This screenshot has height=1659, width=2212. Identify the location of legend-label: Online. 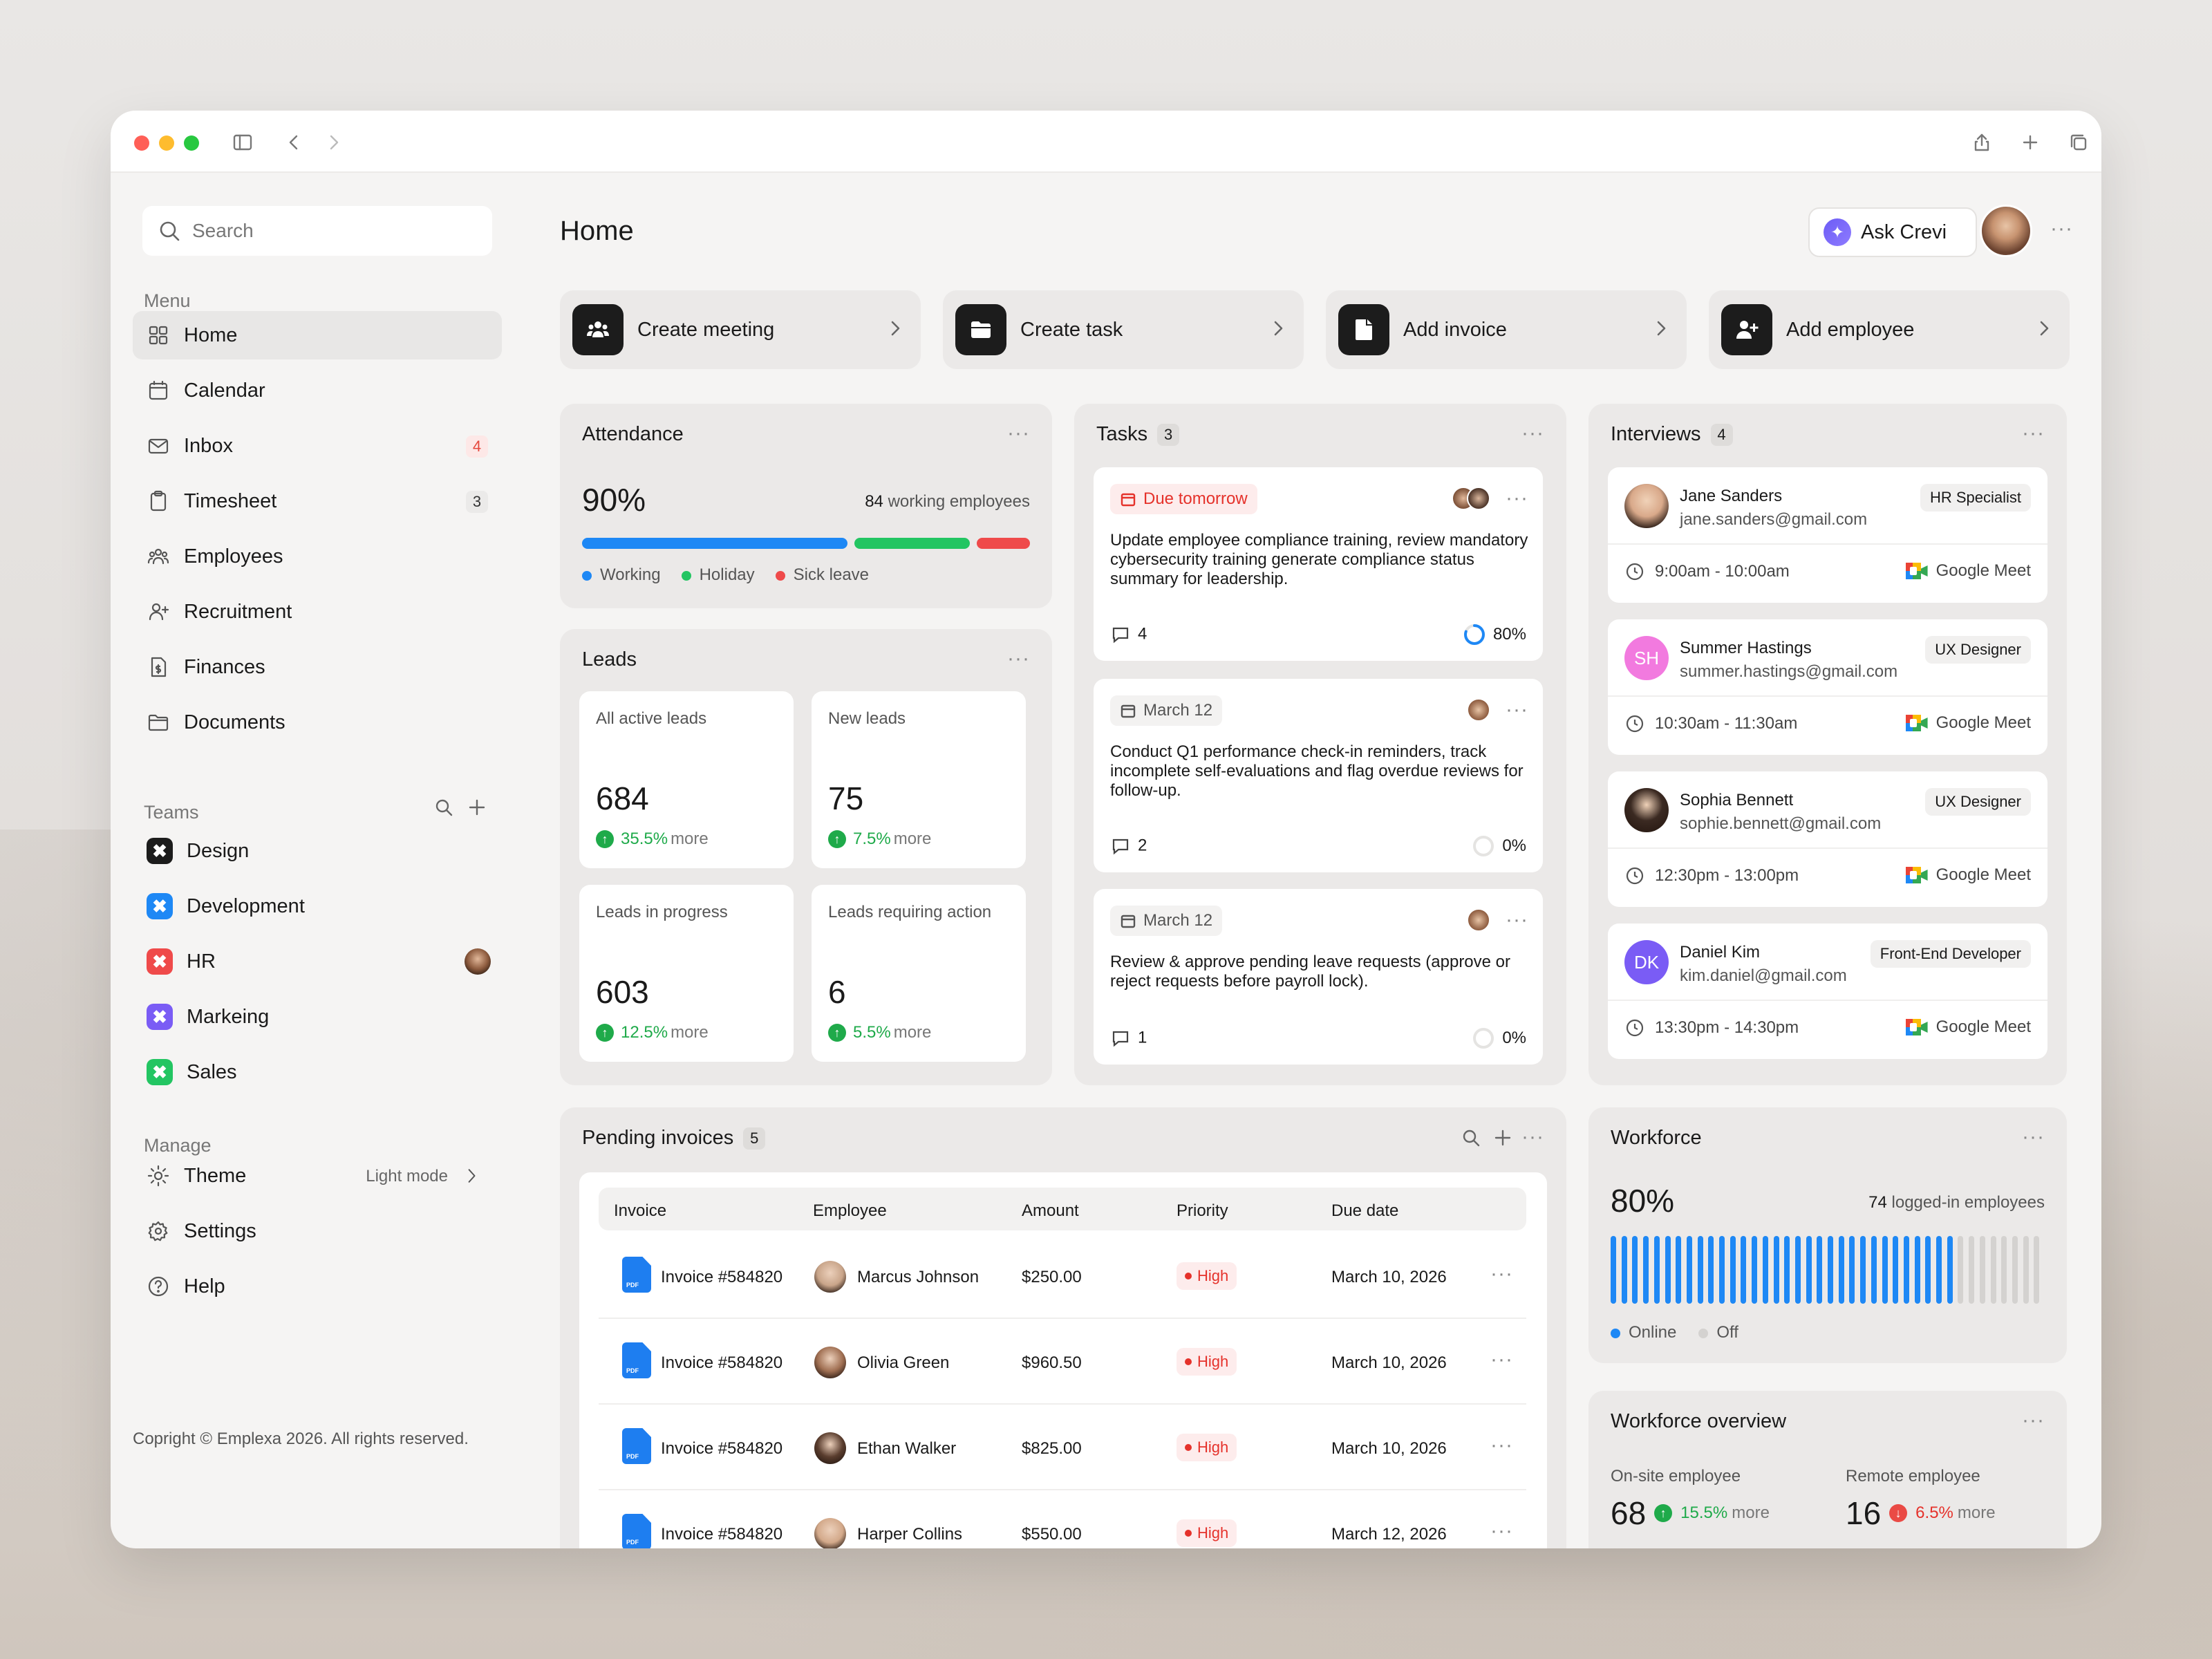
(1653, 1332).